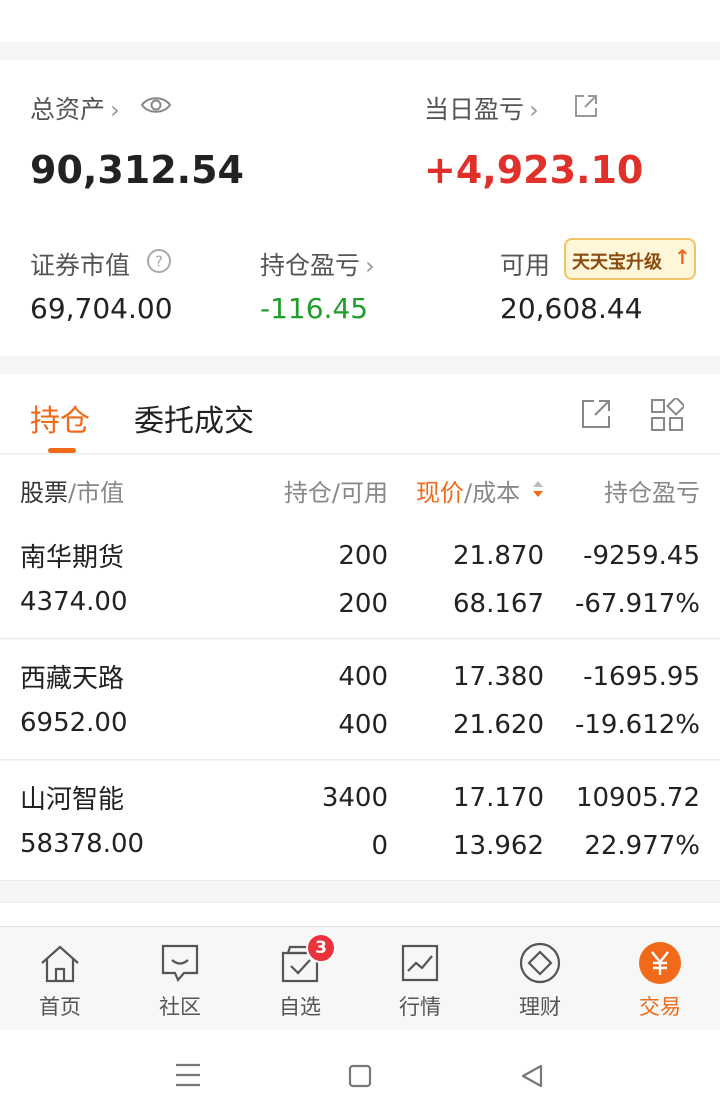 The width and height of the screenshot is (720, 1119). Describe the element at coordinates (474, 109) in the screenshot. I see `daily-pnl-label: 当日盈亏` at that location.